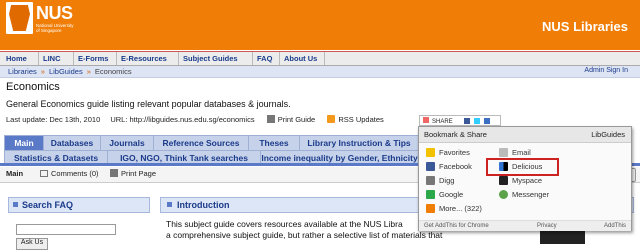 The image size is (640, 250). Describe the element at coordinates (455, 166) in the screenshot. I see `facebook-label: Facebook` at that location.